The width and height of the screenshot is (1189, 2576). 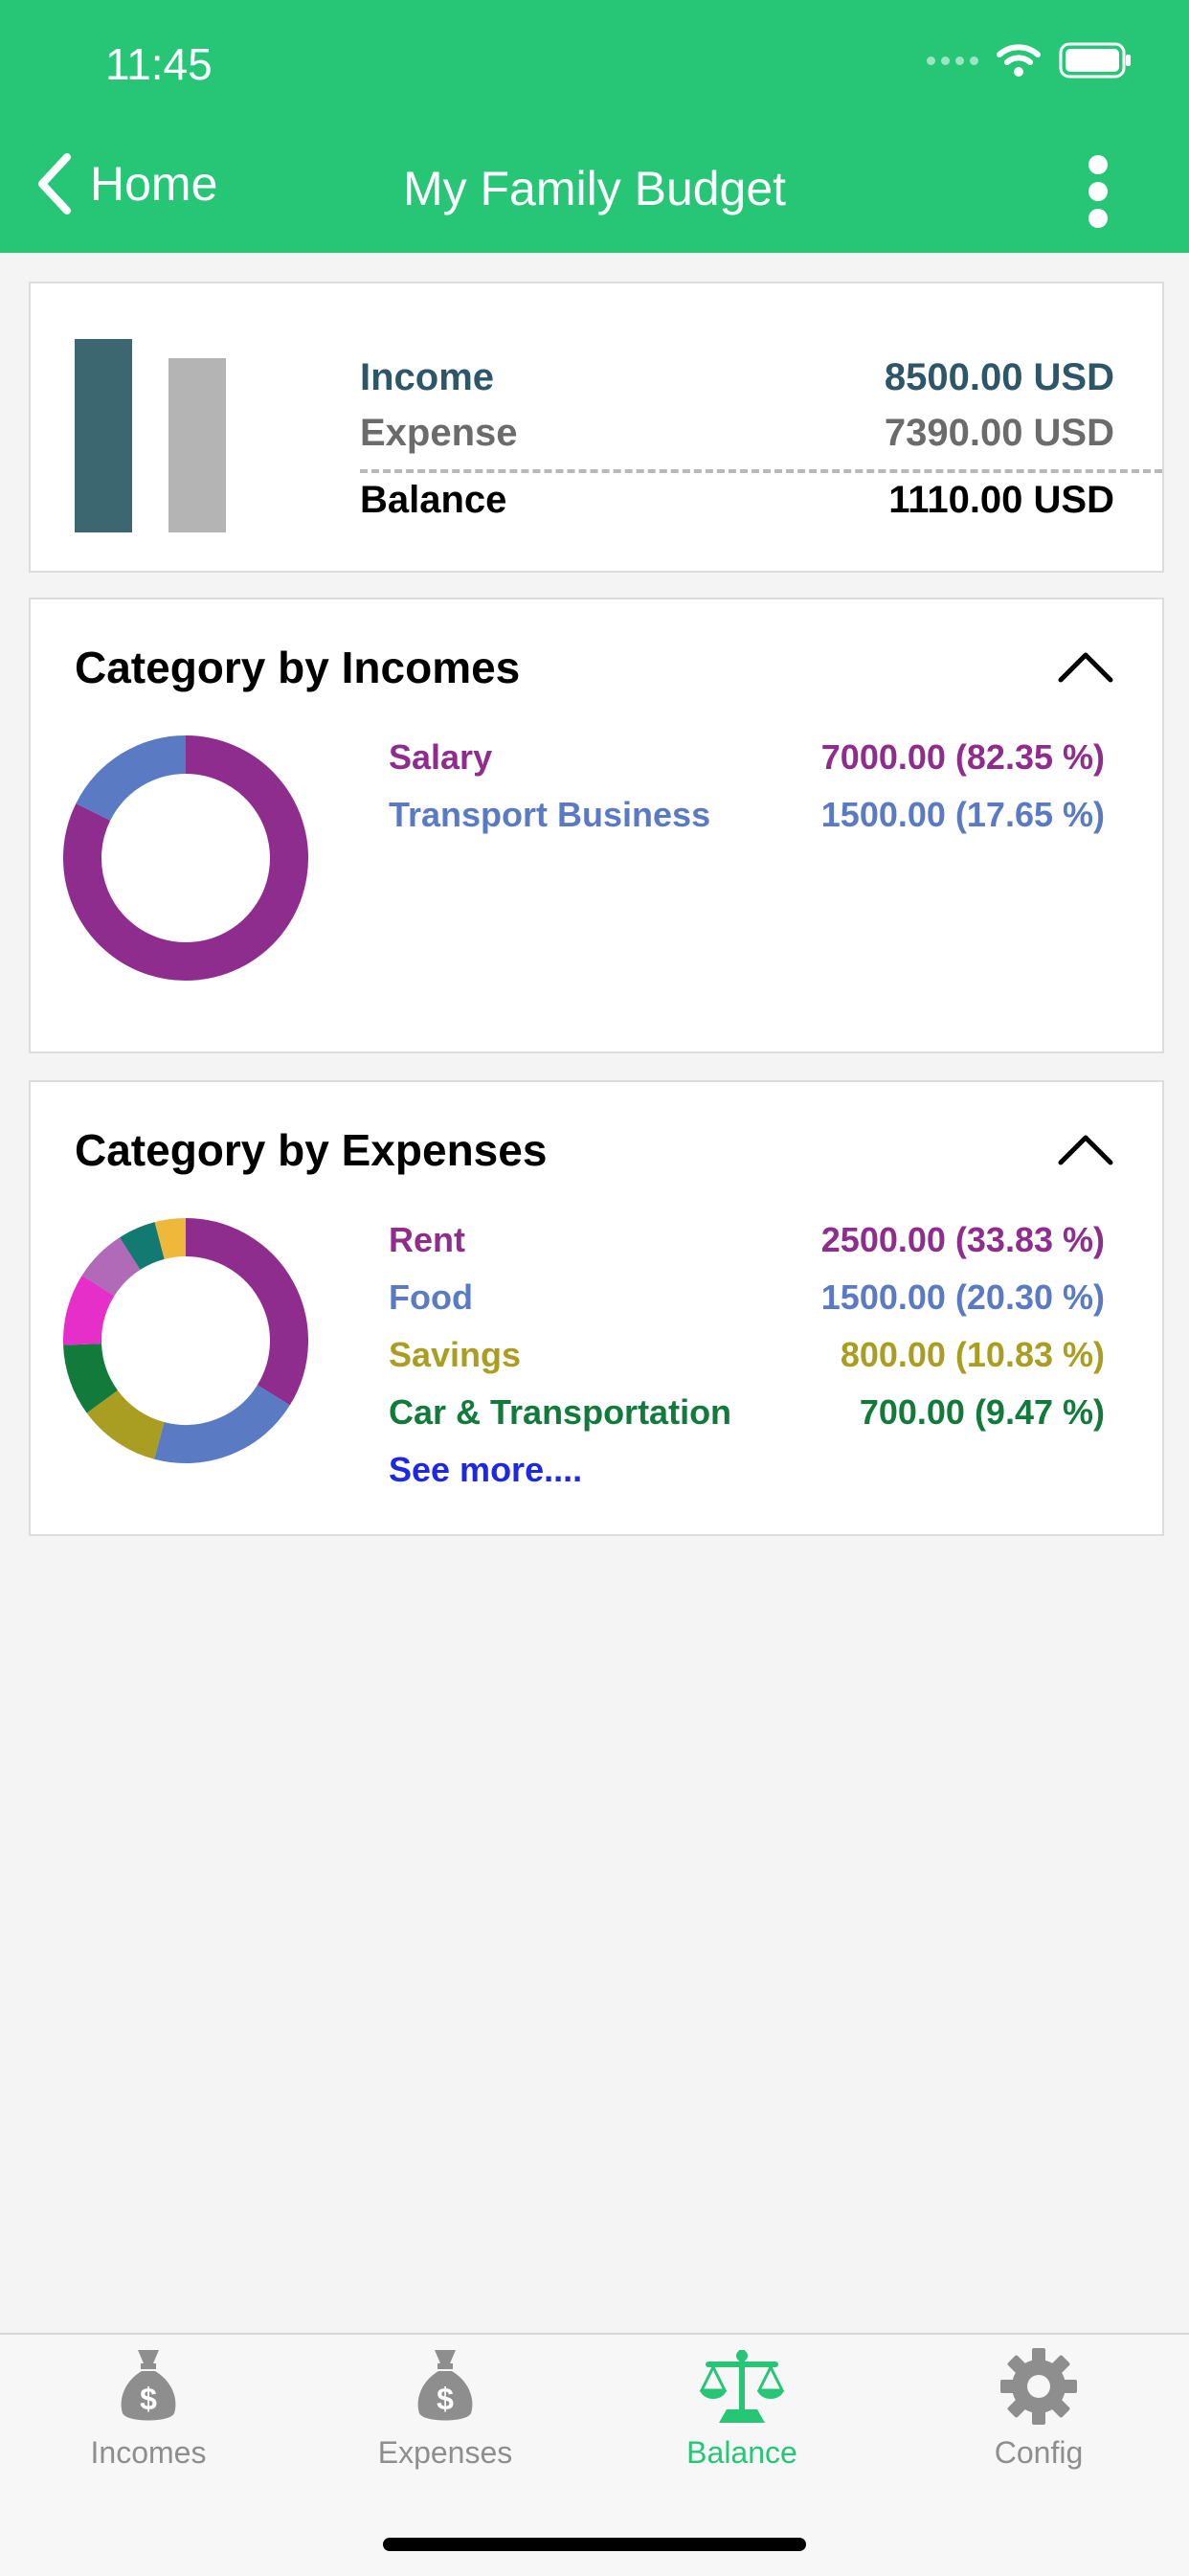 What do you see at coordinates (747, 1248) in the screenshot?
I see `legend-item-rent: Rent 2500.00 (33.83 %)` at bounding box center [747, 1248].